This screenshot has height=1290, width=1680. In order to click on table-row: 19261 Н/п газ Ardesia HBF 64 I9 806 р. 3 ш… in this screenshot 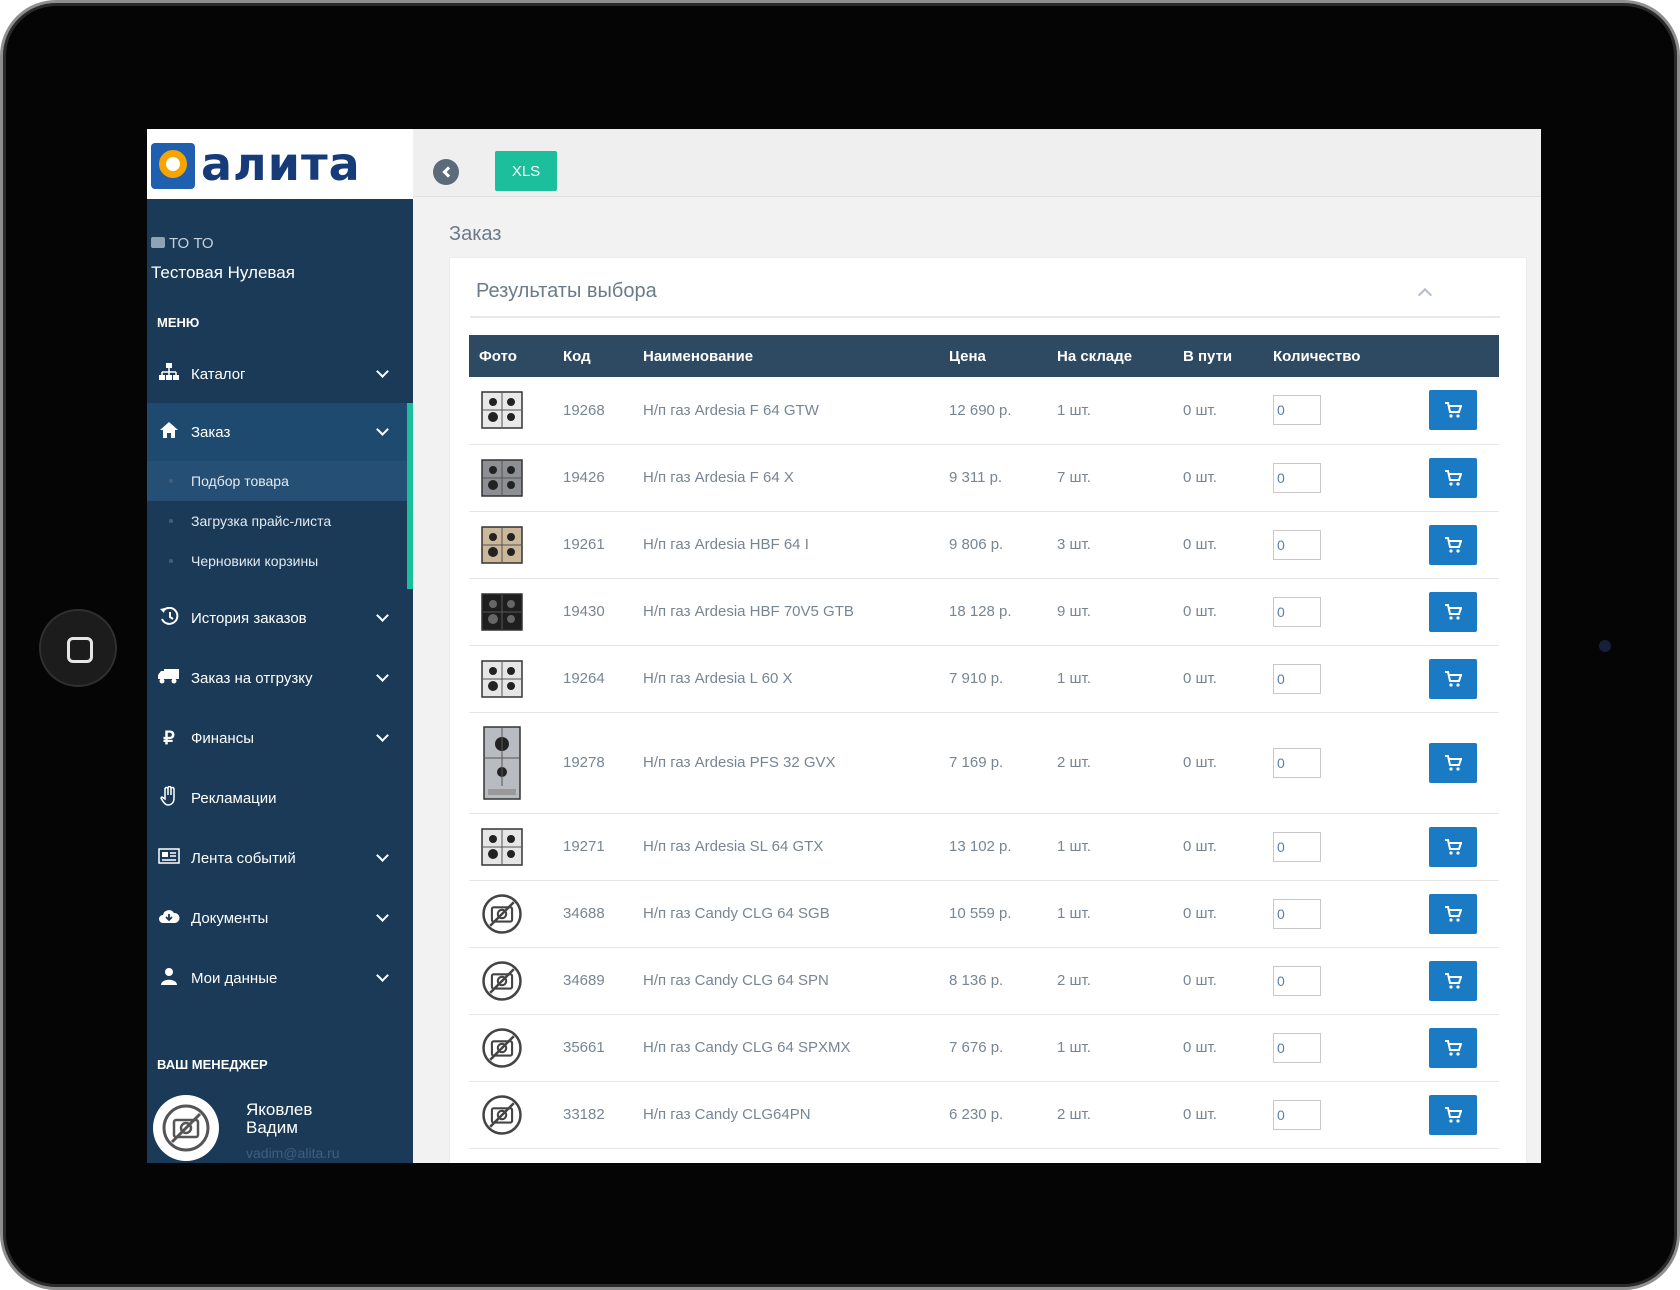, I will do `click(984, 545)`.